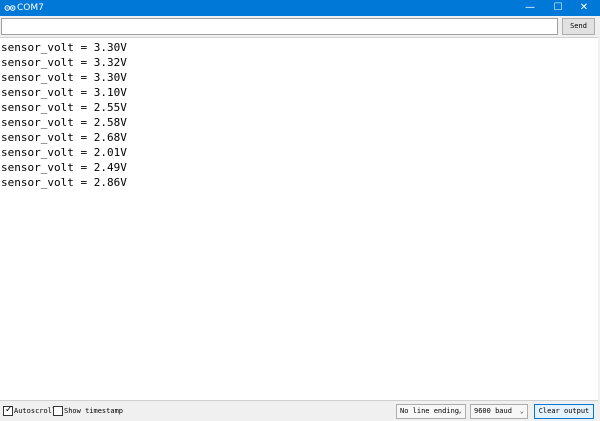 The height and width of the screenshot is (421, 600). I want to click on baud-rate-select: 9600 baud ⌄, so click(499, 411).